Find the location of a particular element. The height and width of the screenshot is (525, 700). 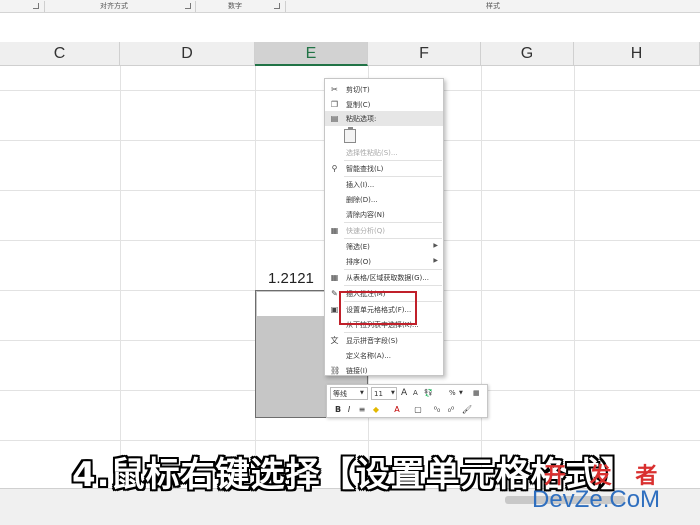

ribbon-group-alignment: 对齐方式 is located at coordinates (114, 6).